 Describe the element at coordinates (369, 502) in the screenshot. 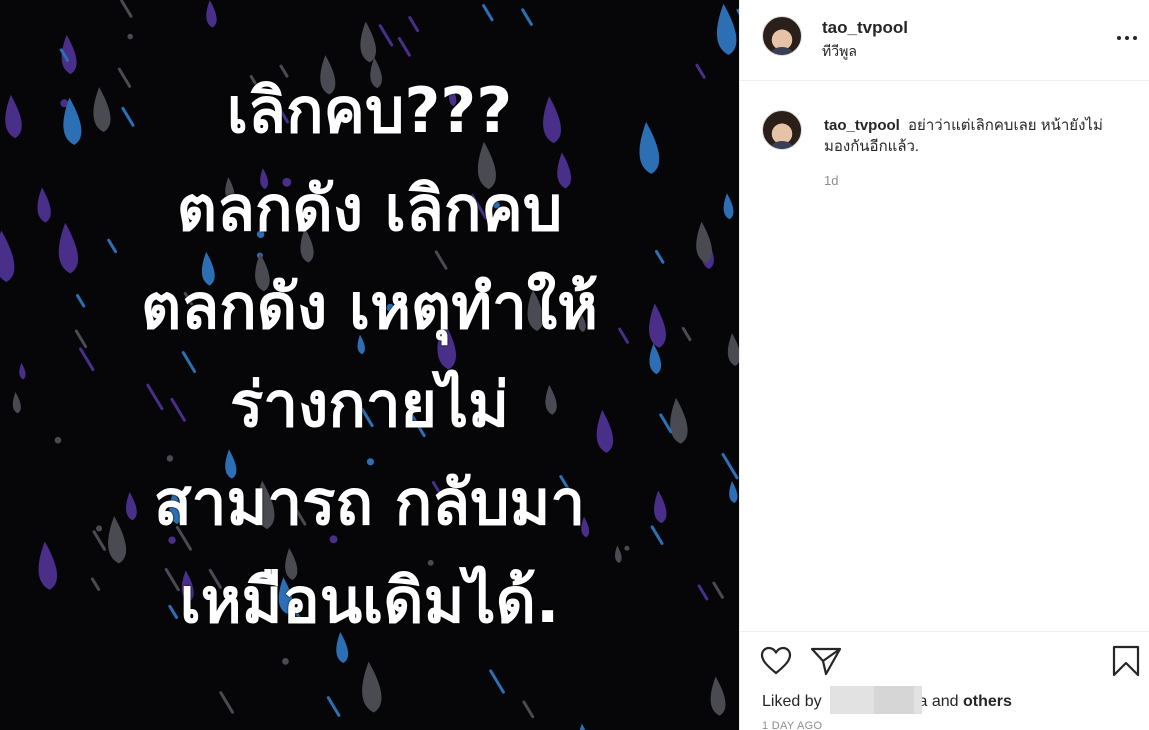

I see `post-image-line: สามารถ กลับมา` at that location.